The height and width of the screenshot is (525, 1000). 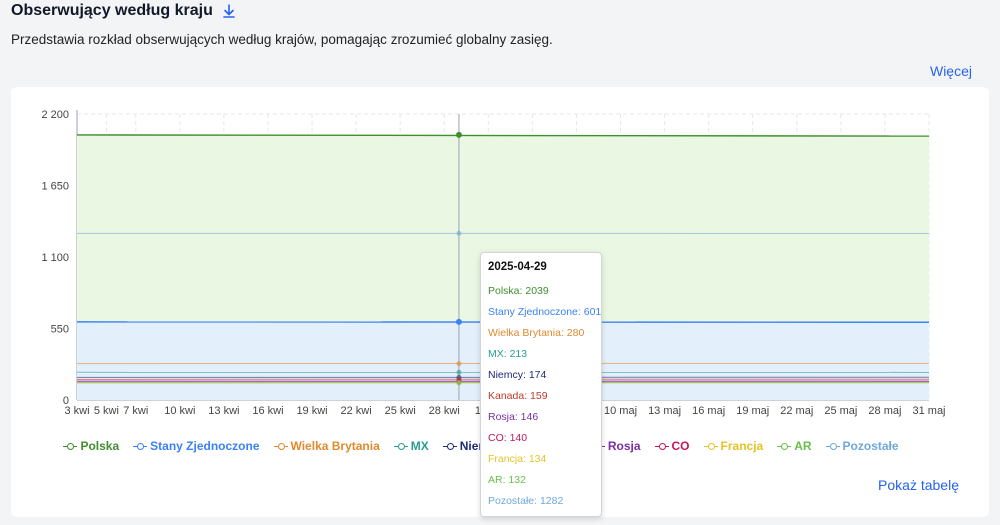 What do you see at coordinates (55, 115) in the screenshot?
I see `y-tick-label: 2 200` at bounding box center [55, 115].